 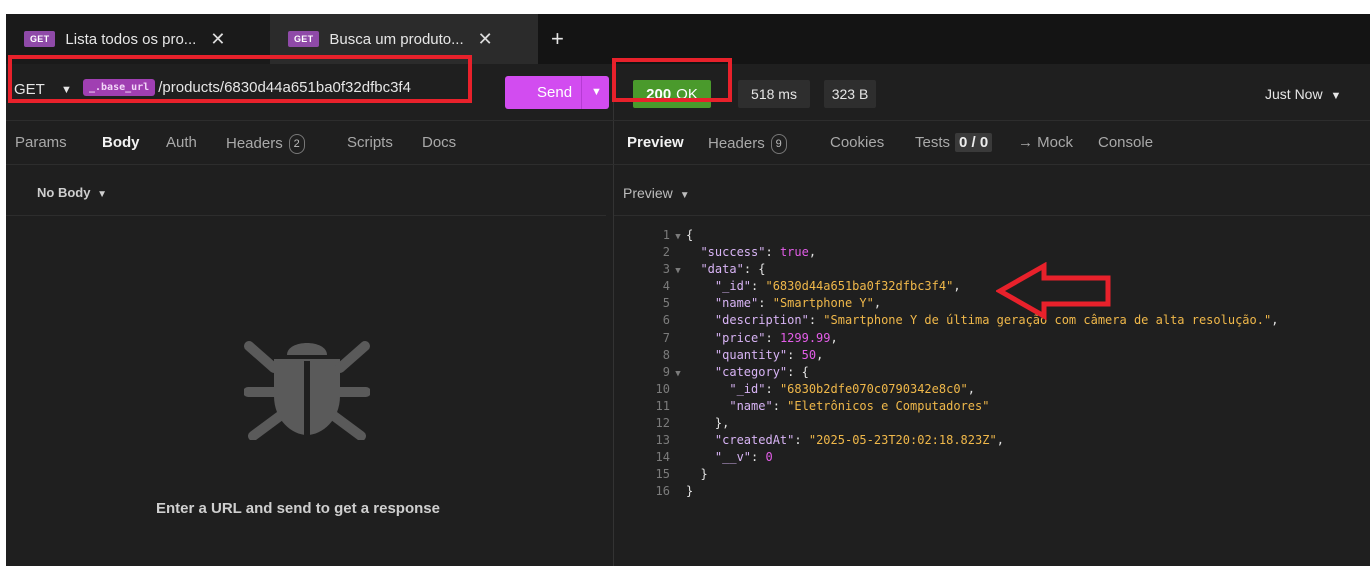 What do you see at coordinates (666, 269) in the screenshot?
I see `line-number: 3` at bounding box center [666, 269].